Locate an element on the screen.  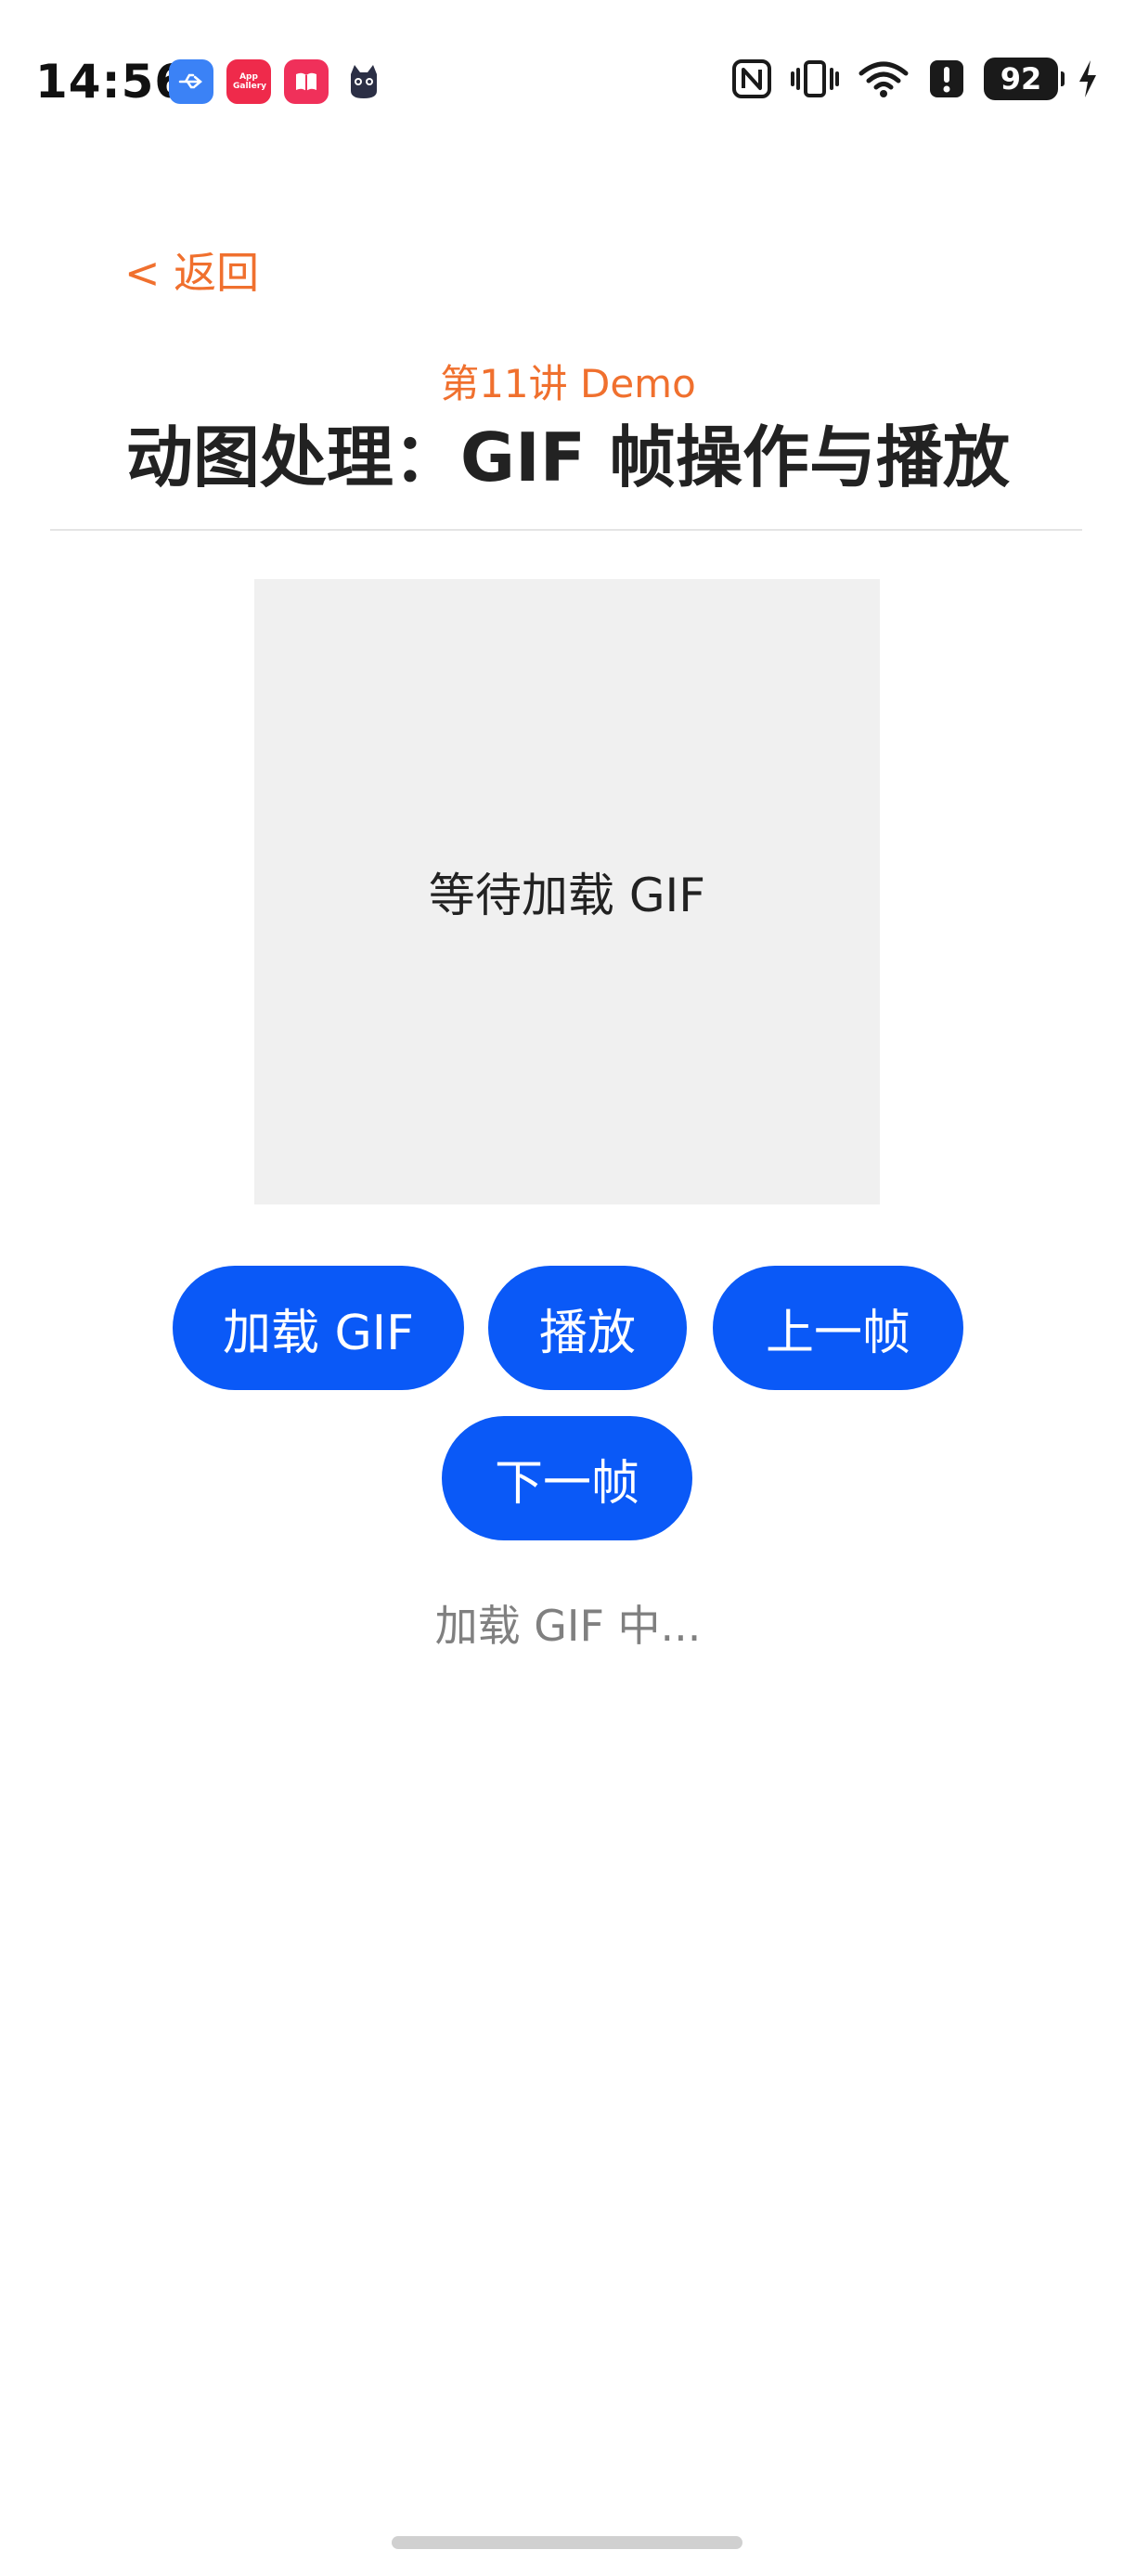
alert-icon is located at coordinates (946, 78).